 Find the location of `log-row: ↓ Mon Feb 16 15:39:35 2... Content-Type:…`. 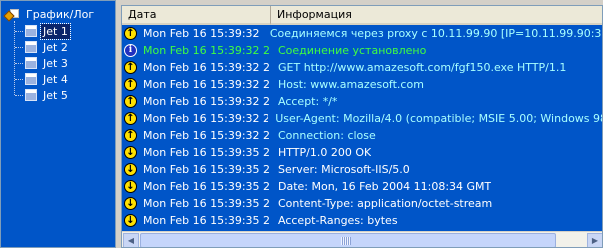

log-row: ↓ Mon Feb 16 15:39:35 2... Content-Type:… is located at coordinates (362, 203).